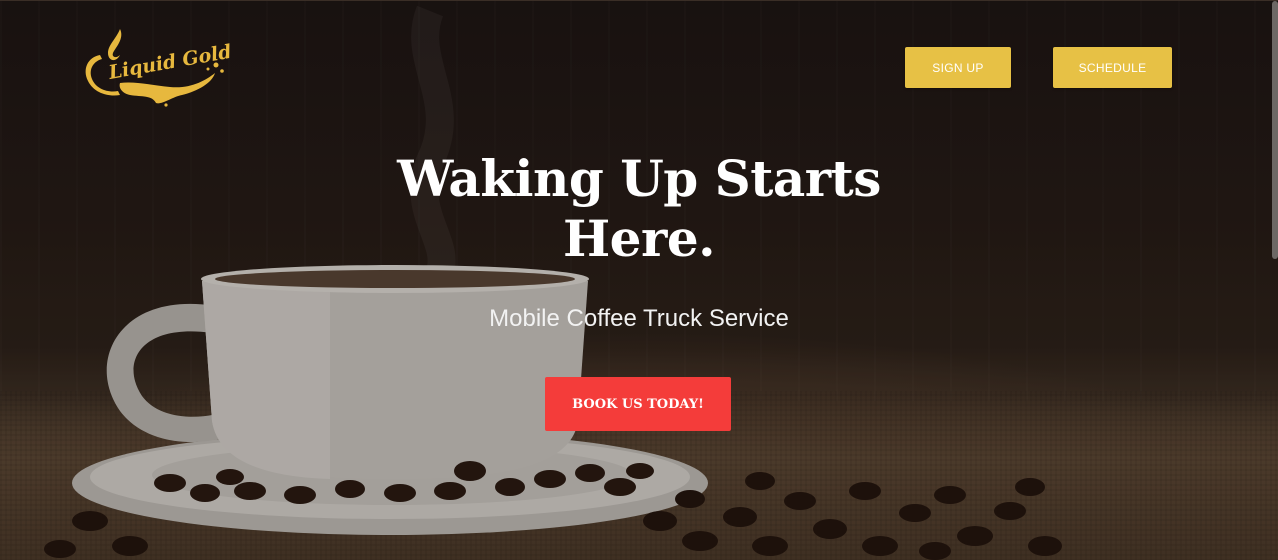 This screenshot has height=560, width=1278. I want to click on liquid-gold-logo: Liquid Gold, so click(155, 66).